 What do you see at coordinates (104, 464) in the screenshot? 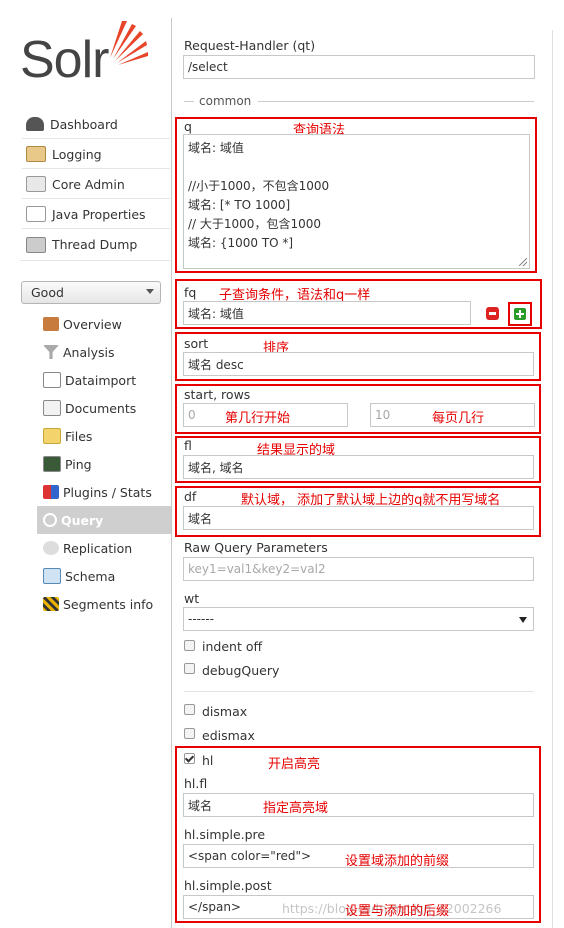
I see `core-item-ping: Ping` at bounding box center [104, 464].